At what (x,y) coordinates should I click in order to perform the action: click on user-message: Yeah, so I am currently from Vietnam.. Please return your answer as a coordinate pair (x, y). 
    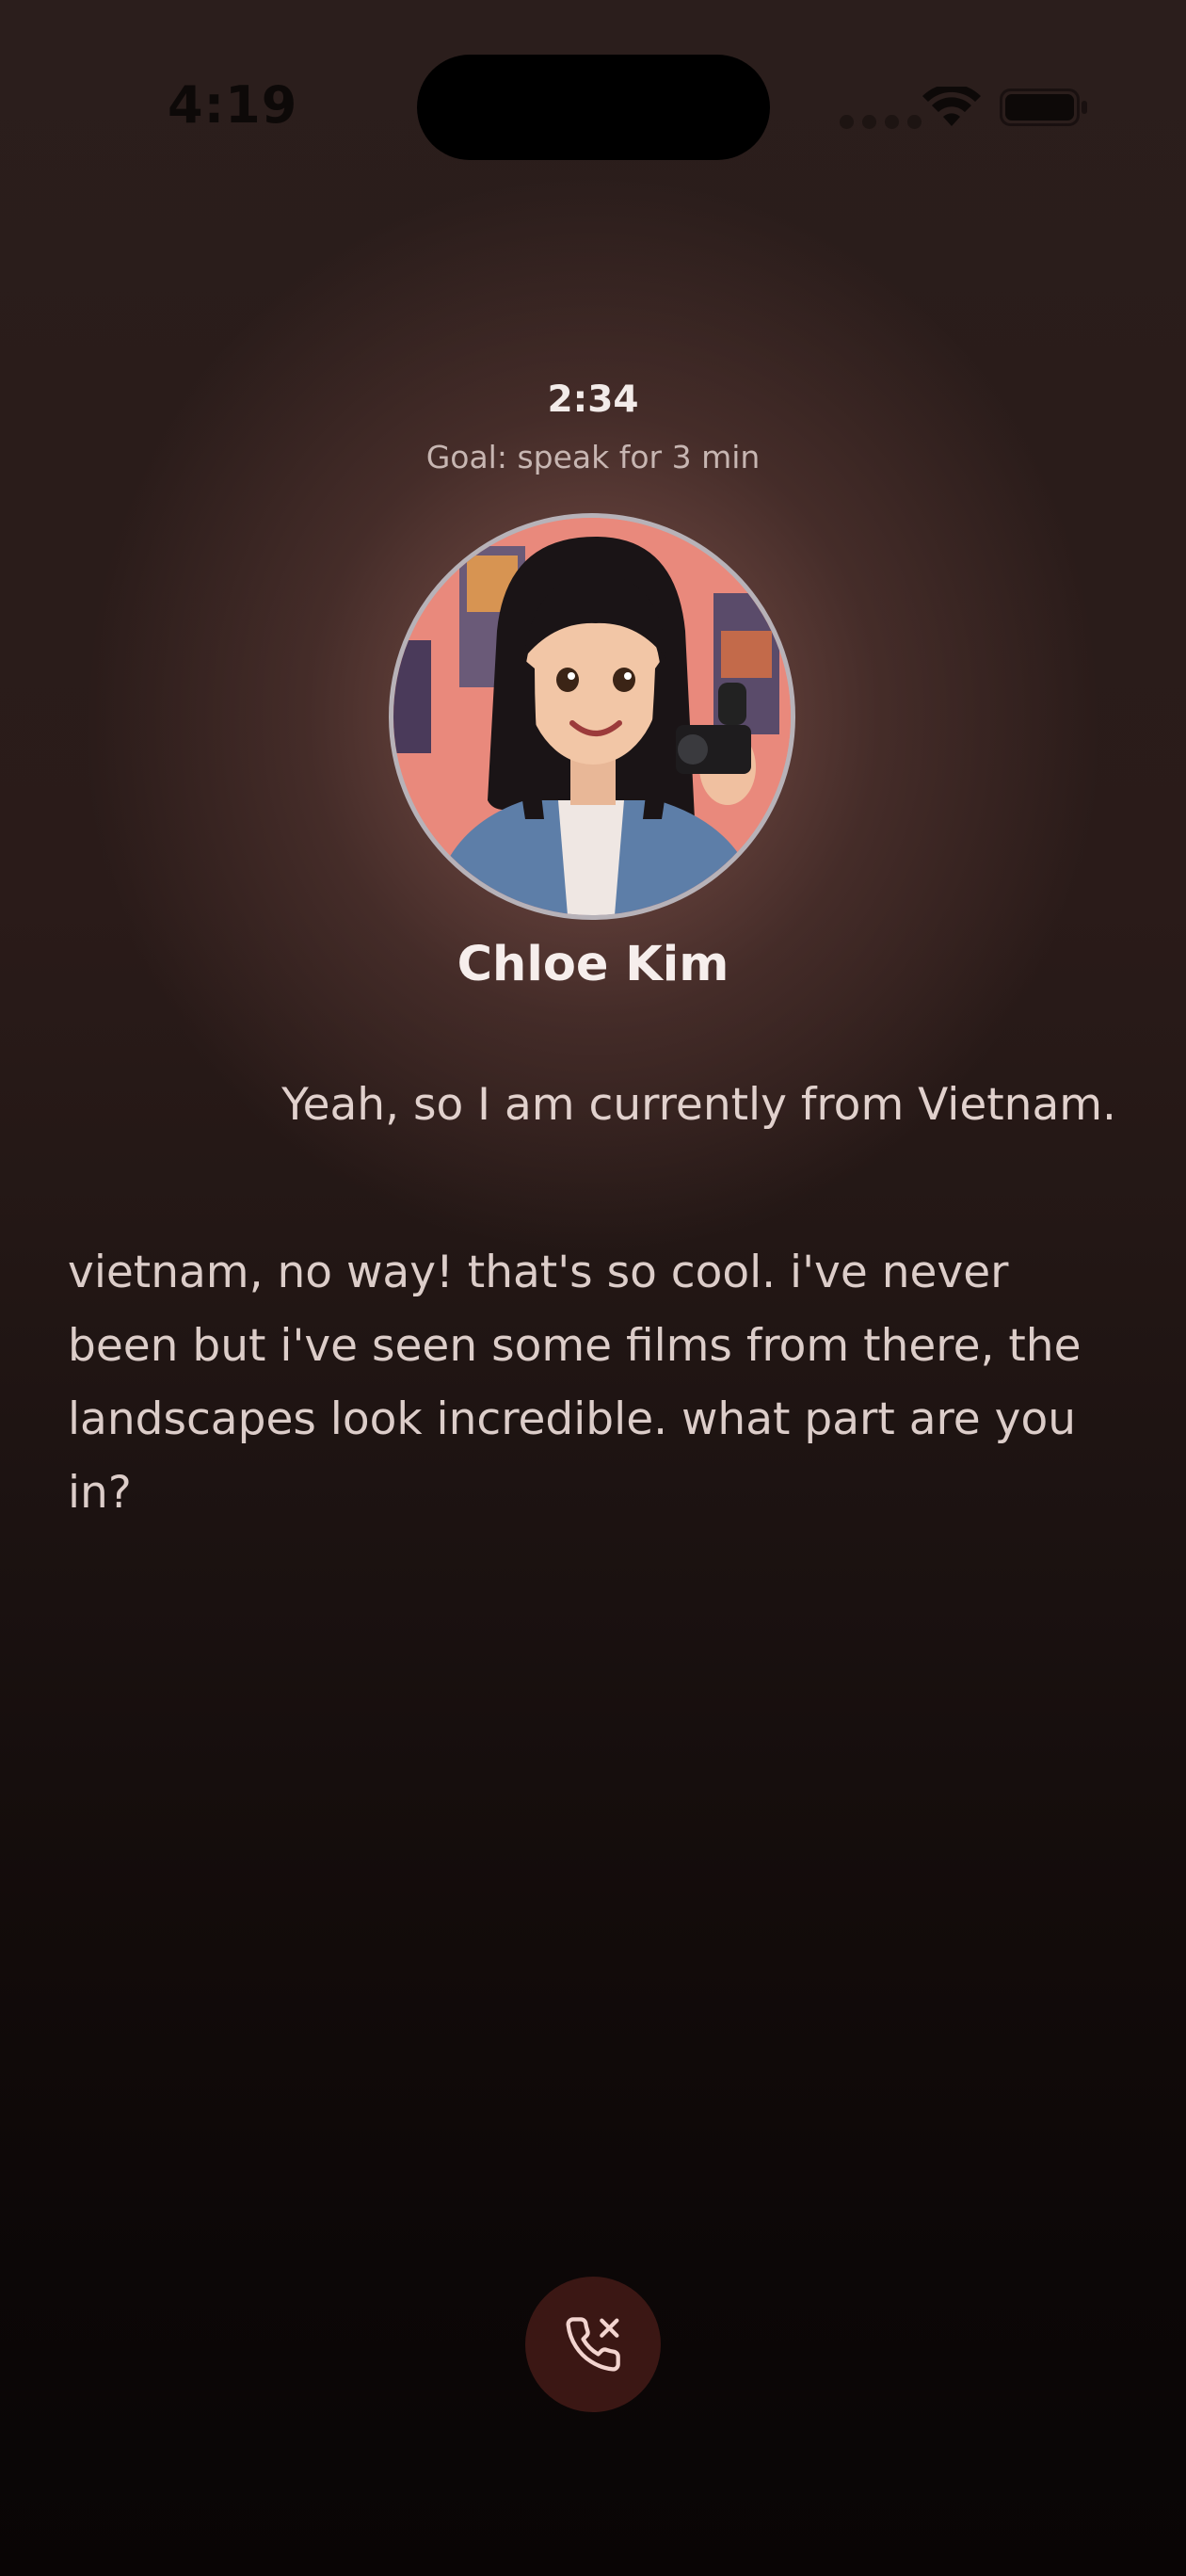
    Looking at the image, I should click on (698, 1105).